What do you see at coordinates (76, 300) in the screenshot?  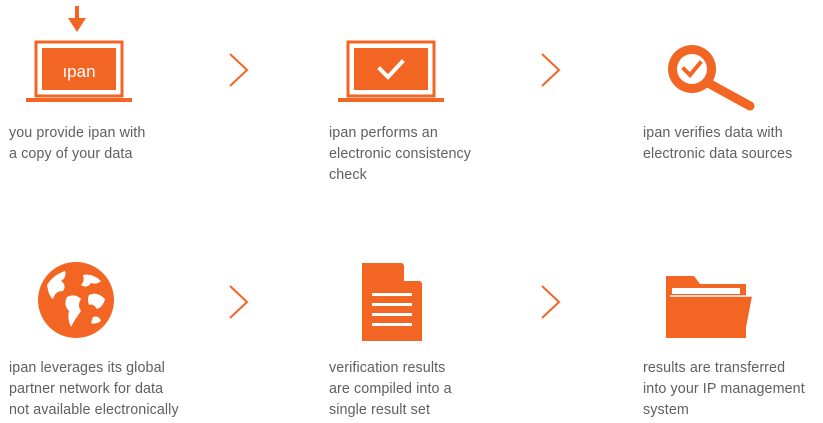 I see `globe-icon` at bounding box center [76, 300].